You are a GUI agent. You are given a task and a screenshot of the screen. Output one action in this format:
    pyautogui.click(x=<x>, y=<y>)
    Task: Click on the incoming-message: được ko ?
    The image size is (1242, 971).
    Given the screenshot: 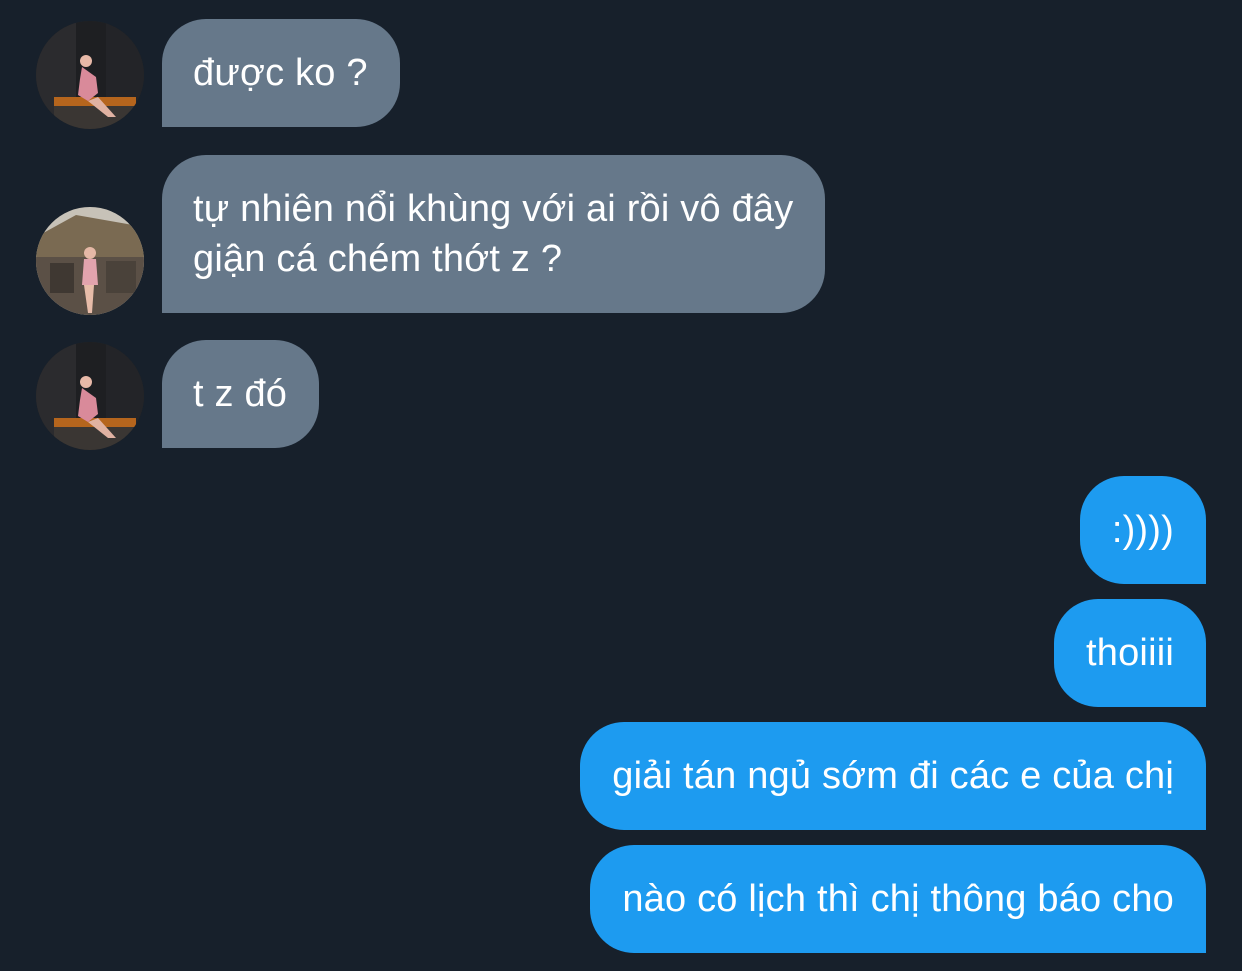 What is the action you would take?
    pyautogui.click(x=281, y=73)
    